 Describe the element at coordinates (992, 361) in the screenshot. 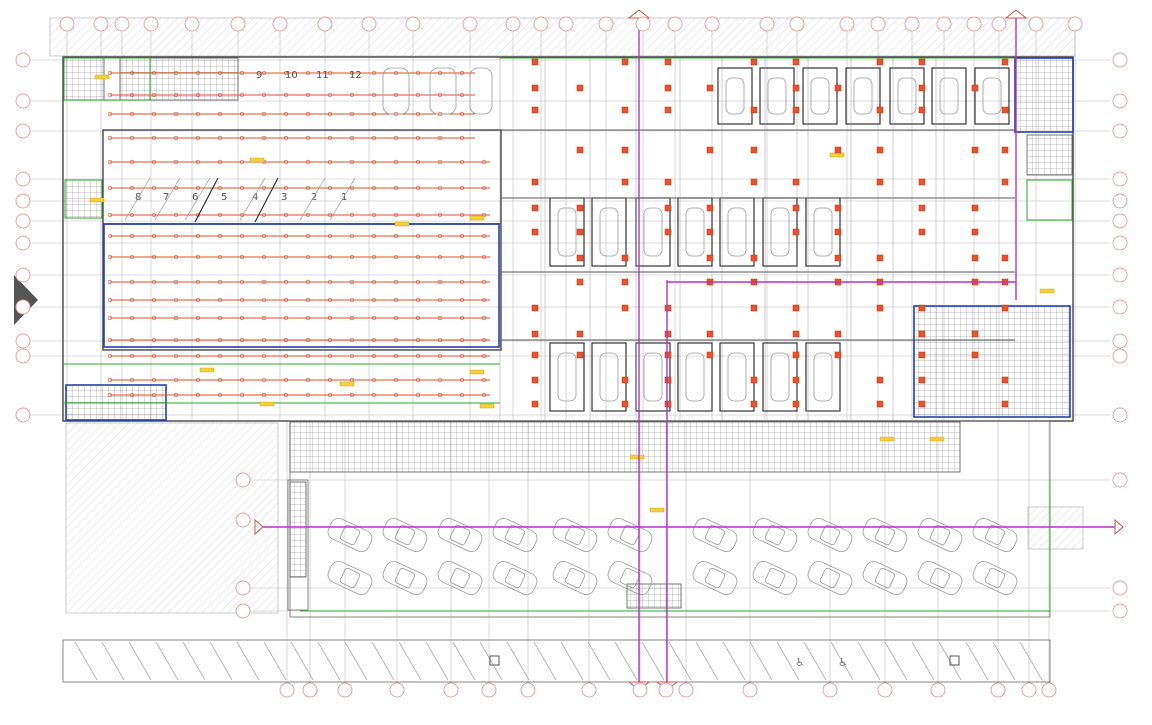

I see `lobby-right` at that location.